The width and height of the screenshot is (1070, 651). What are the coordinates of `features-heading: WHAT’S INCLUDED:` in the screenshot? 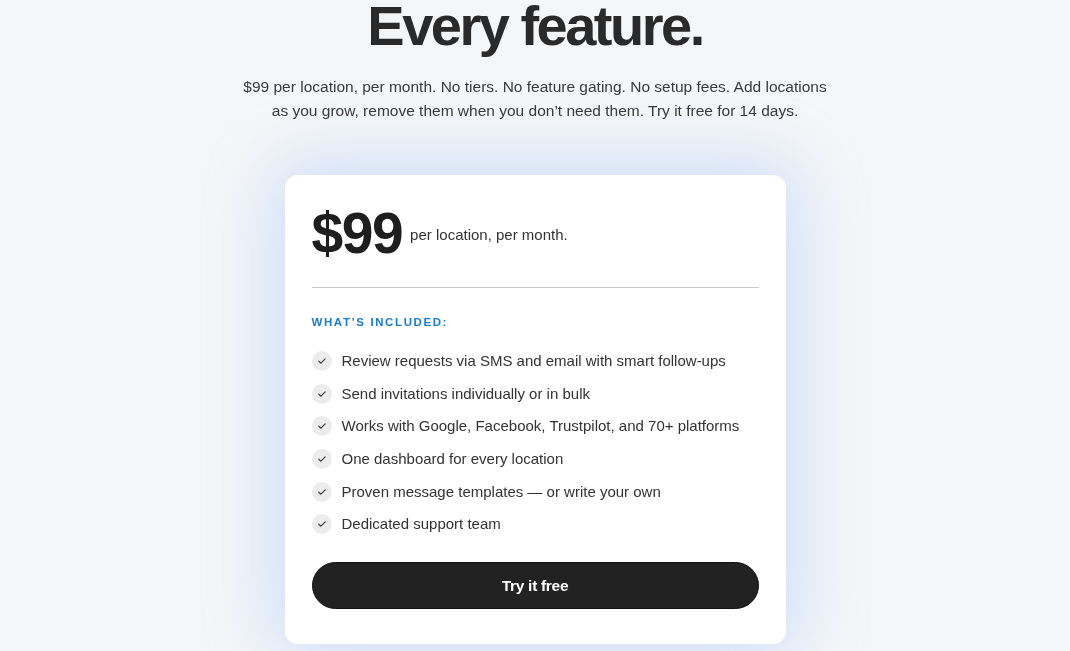 It's located at (380, 322).